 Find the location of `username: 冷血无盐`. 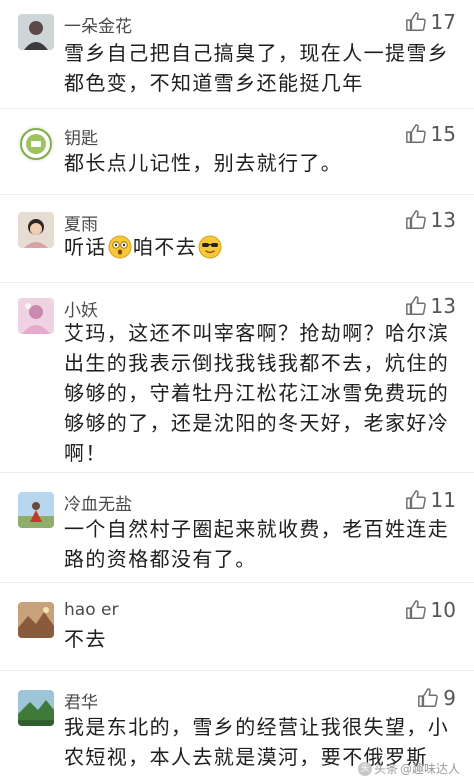

username: 冷血无盐 is located at coordinates (98, 502).